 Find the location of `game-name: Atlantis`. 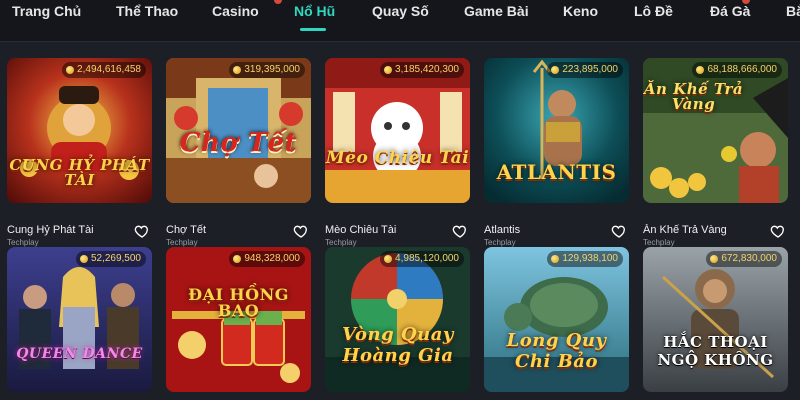

game-name: Atlantis is located at coordinates (544, 230).